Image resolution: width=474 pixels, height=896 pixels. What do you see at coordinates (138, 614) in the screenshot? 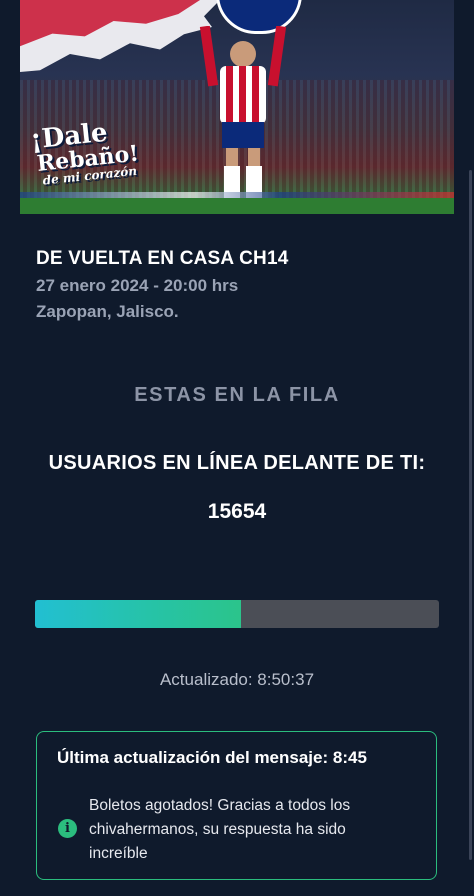
I see `queue-progress-fill` at bounding box center [138, 614].